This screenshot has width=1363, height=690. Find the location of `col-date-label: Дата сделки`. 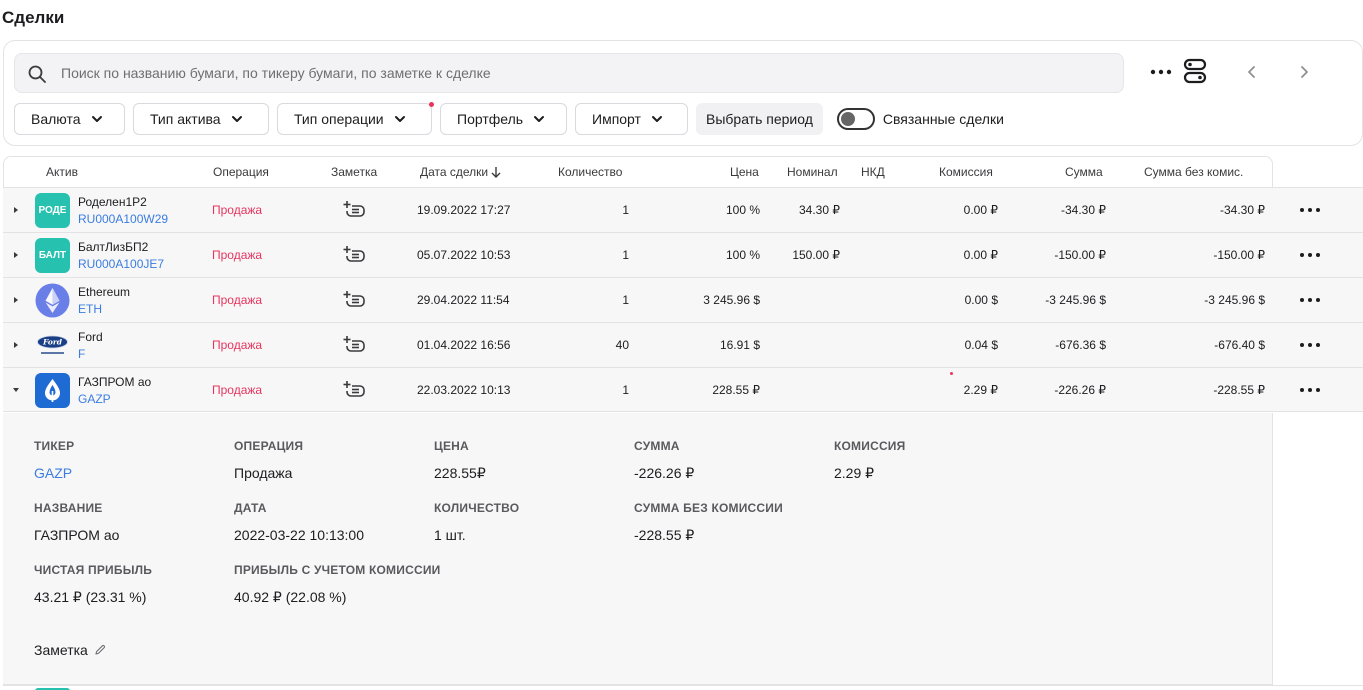

col-date-label: Дата сделки is located at coordinates (454, 172).